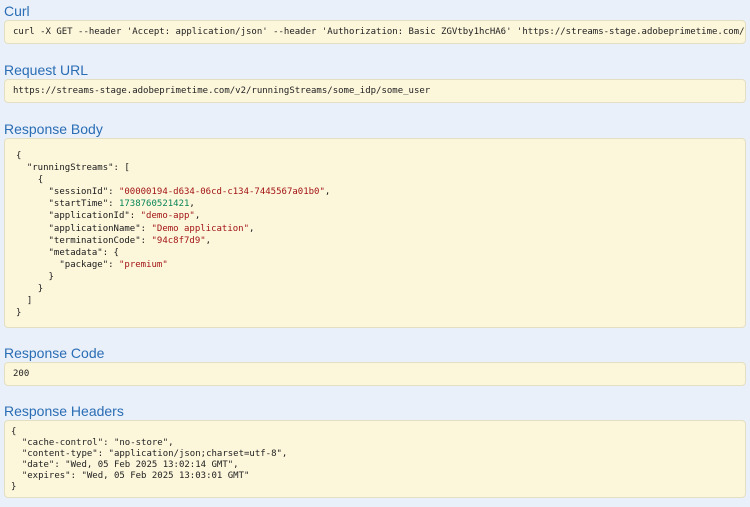  What do you see at coordinates (200, 228) in the screenshot?
I see `json-string: "Demo application"` at bounding box center [200, 228].